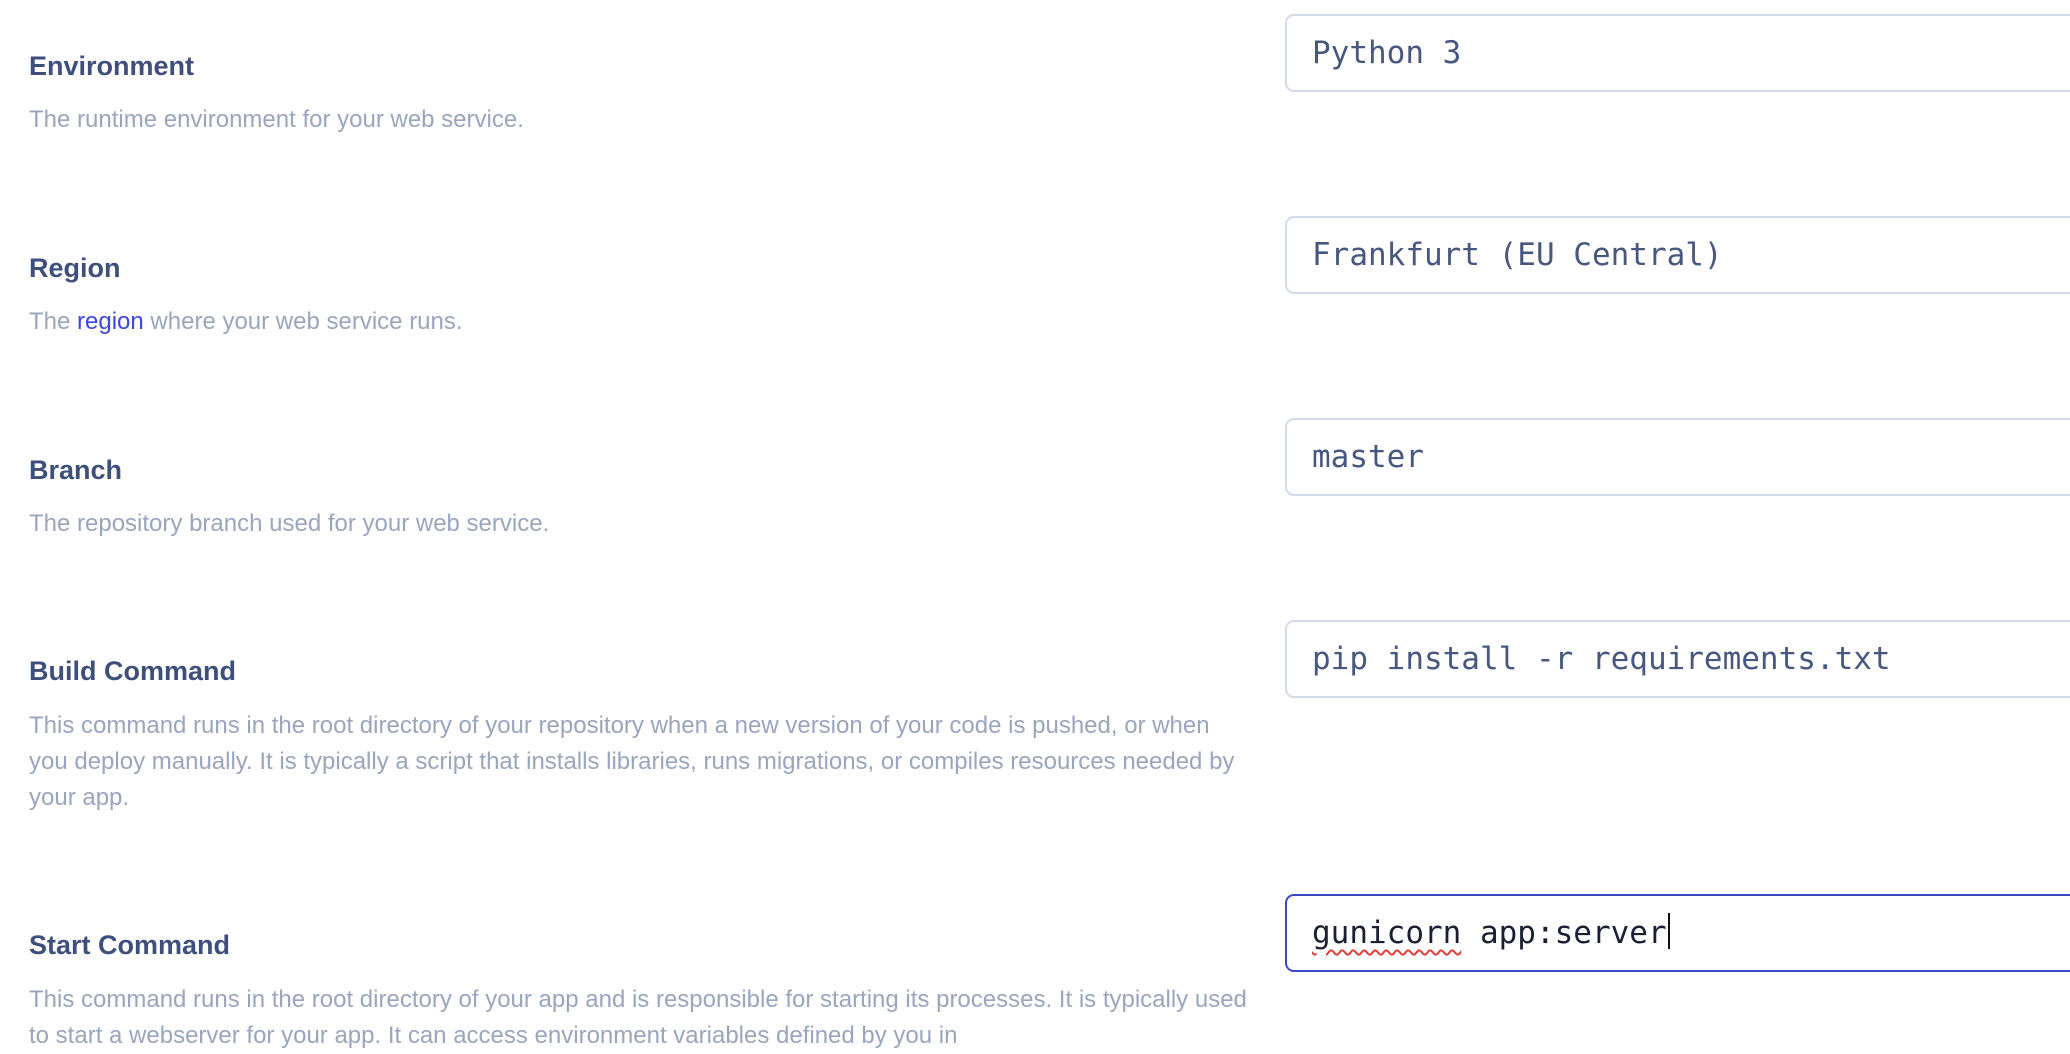 Image resolution: width=2070 pixels, height=1054 pixels. Describe the element at coordinates (110, 321) in the screenshot. I see `region-link: region` at that location.